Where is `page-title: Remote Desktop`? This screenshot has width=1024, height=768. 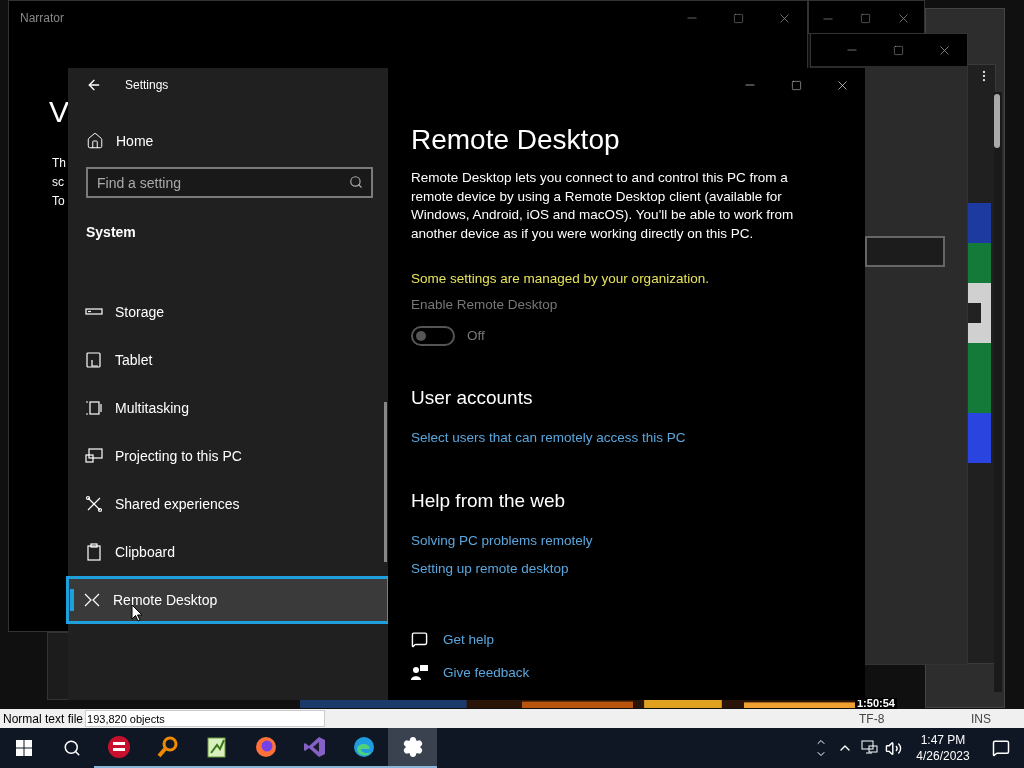 page-title: Remote Desktop is located at coordinates (516, 140).